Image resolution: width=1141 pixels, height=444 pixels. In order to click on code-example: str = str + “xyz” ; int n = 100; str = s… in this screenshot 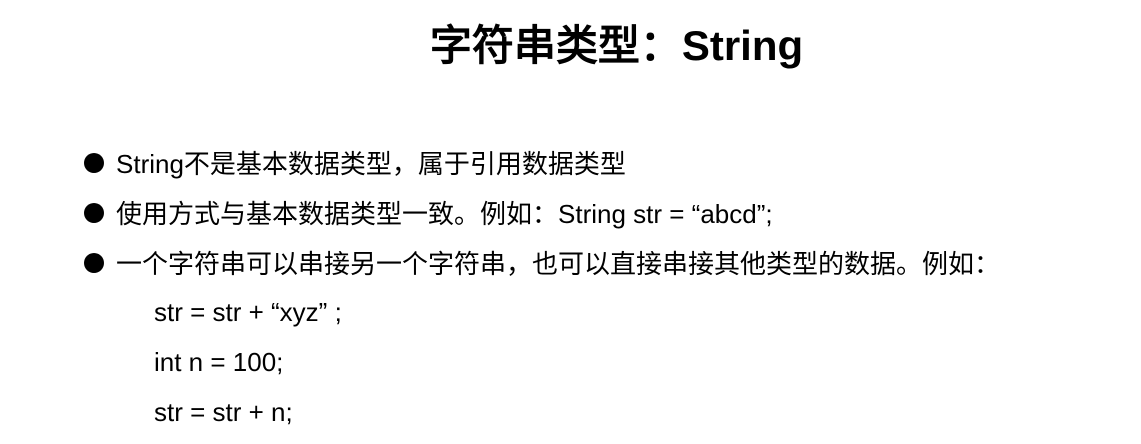, I will do `click(248, 362)`.